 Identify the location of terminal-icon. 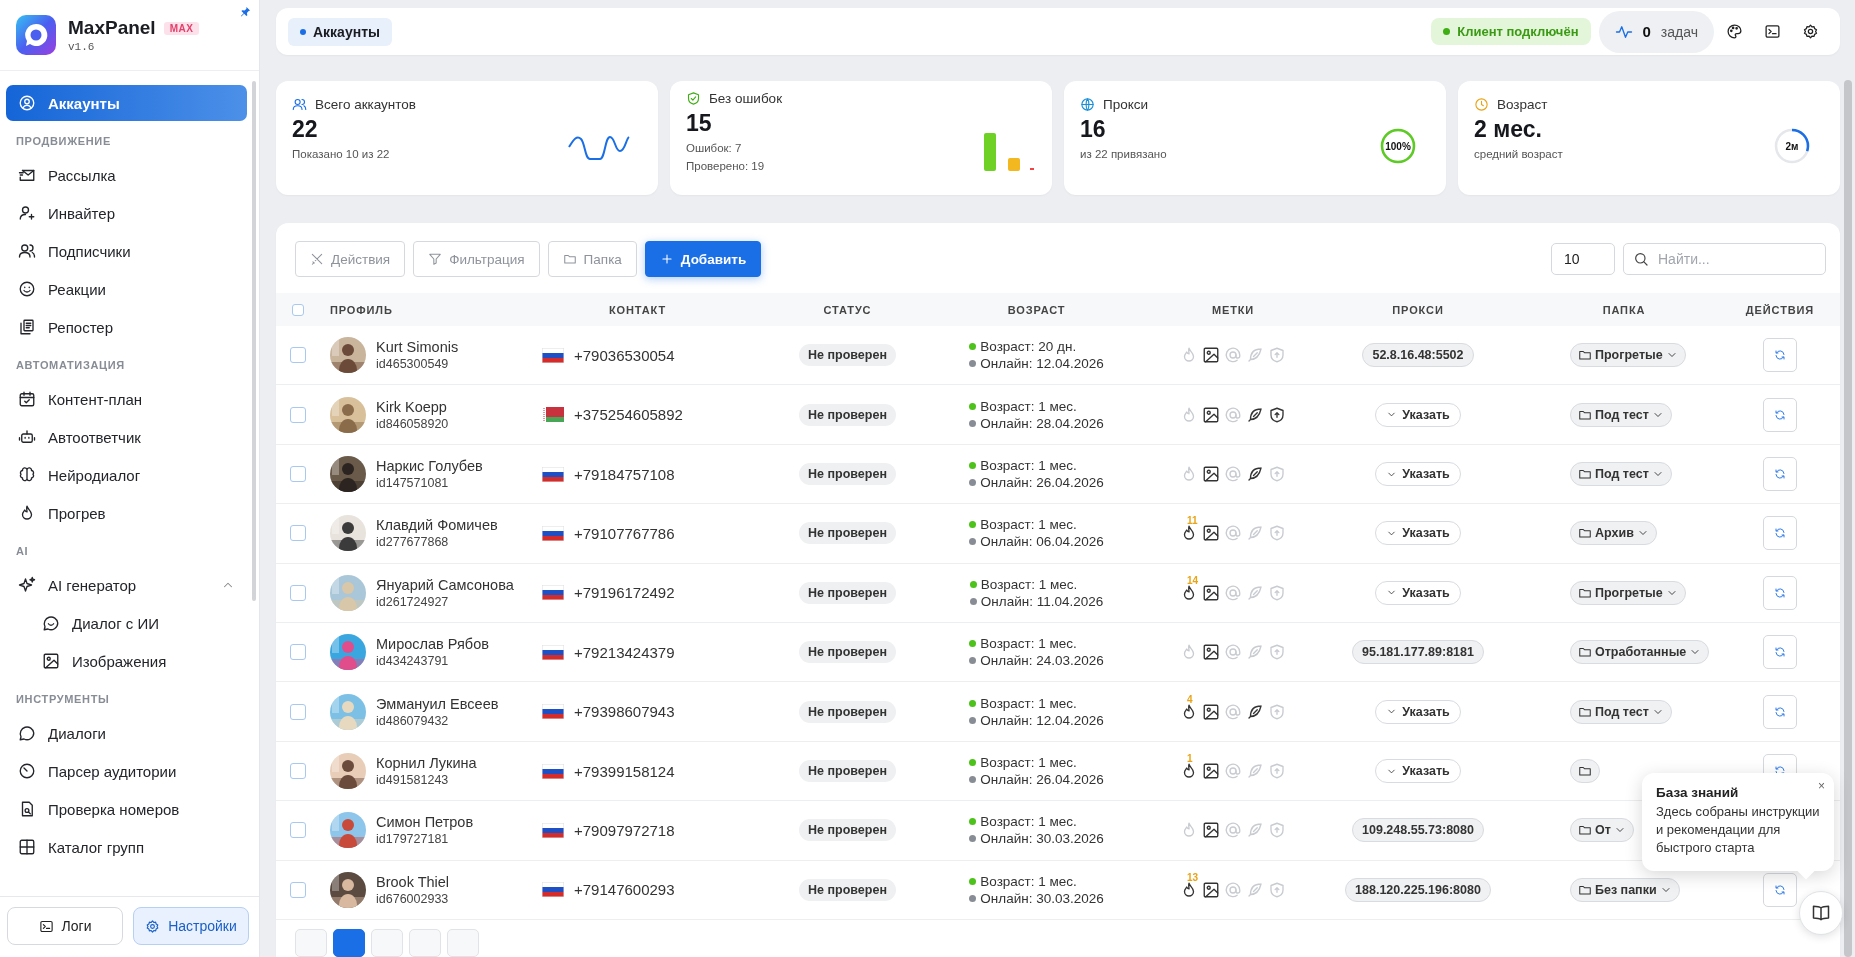
(46, 926).